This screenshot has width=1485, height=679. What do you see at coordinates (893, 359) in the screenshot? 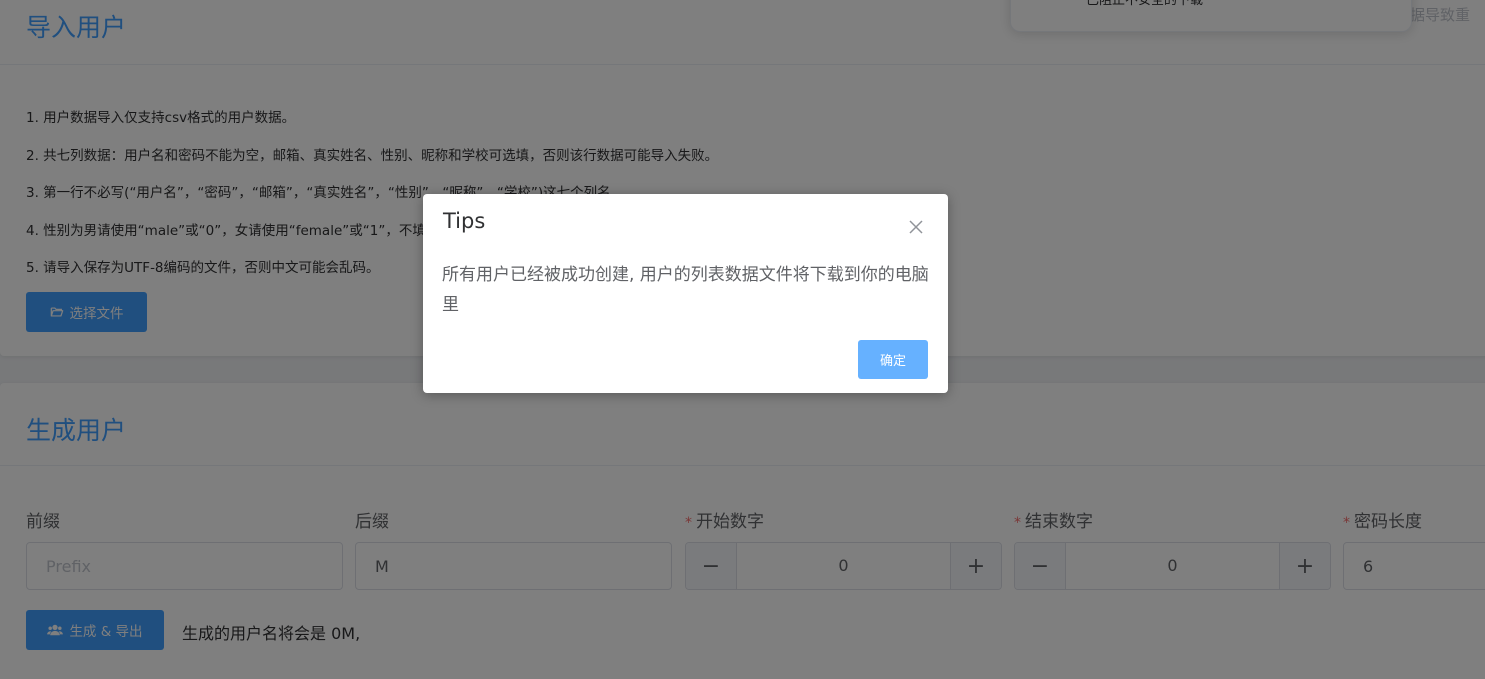
I see `confirm-button: 确定` at bounding box center [893, 359].